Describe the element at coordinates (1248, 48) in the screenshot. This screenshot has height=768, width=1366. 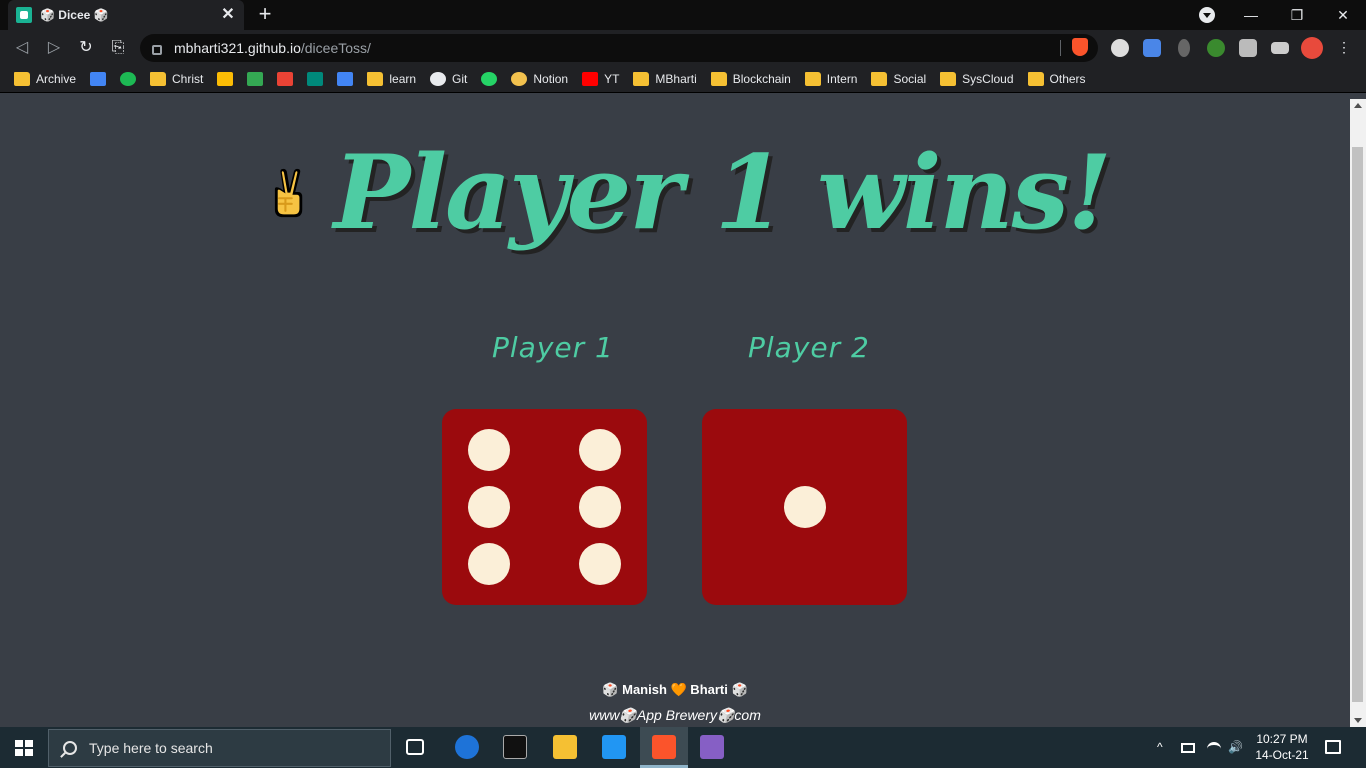
I see `extensions-puzzle-icon` at that location.